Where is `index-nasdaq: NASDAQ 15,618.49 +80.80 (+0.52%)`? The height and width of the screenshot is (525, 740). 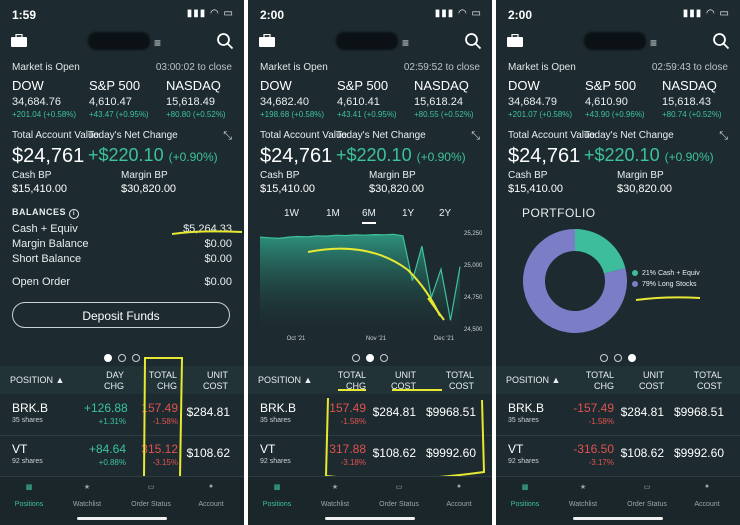
index-nasdaq: NASDAQ 15,618.49 +80.80 (+0.52%) is located at coordinates (196, 98).